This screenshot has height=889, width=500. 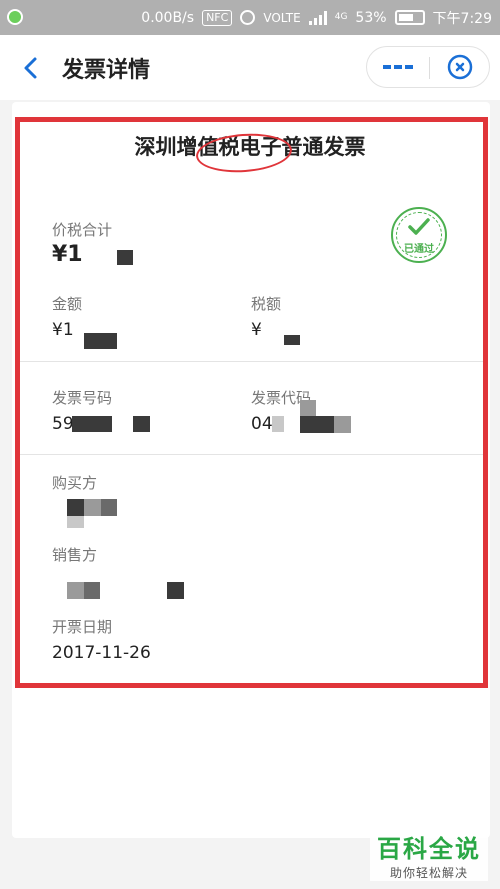 I want to click on nfc-icon: NFC, so click(x=217, y=17).